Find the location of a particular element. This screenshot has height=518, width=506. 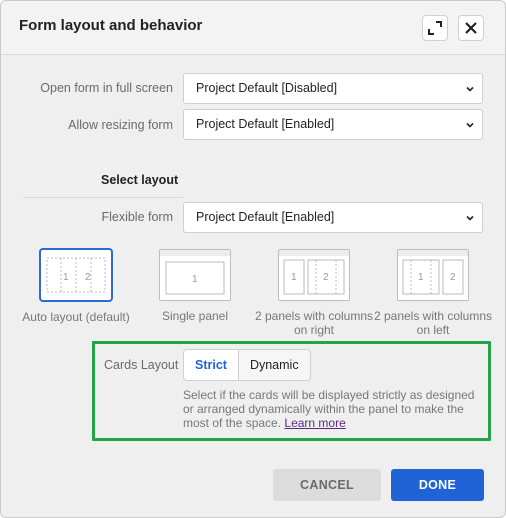

flexible-form-value: Project Default [Enabled] is located at coordinates (265, 217).